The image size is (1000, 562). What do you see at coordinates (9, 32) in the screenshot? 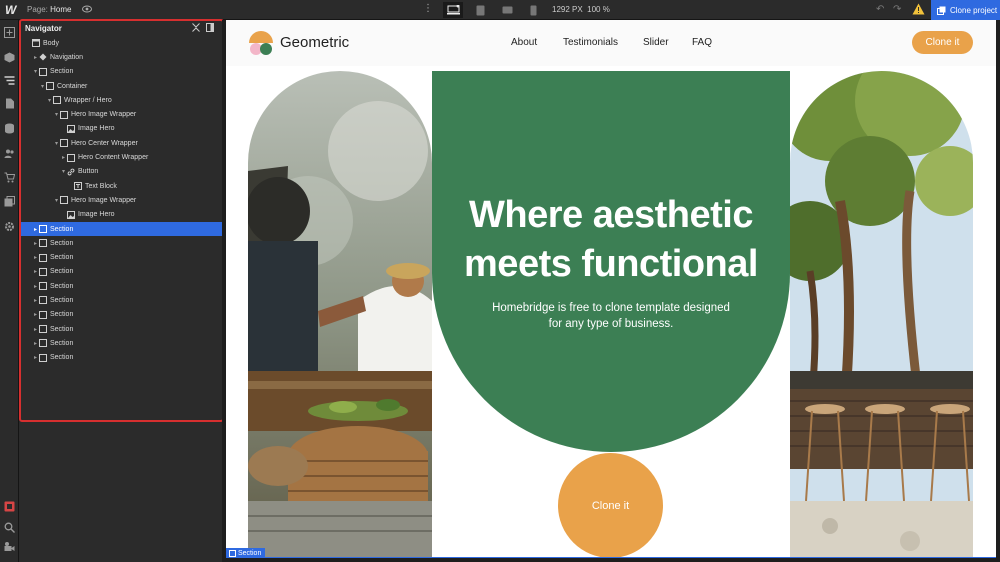
I see `add-panel-icon` at bounding box center [9, 32].